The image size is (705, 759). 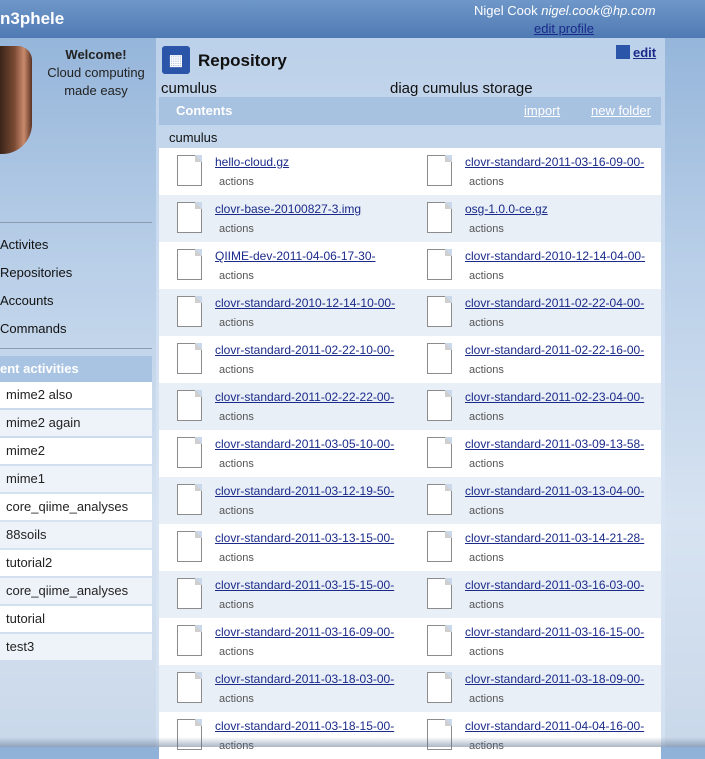 I want to click on file-name-link: clovr-standard-2011-03-12-19-50-, so click(x=309, y=491).